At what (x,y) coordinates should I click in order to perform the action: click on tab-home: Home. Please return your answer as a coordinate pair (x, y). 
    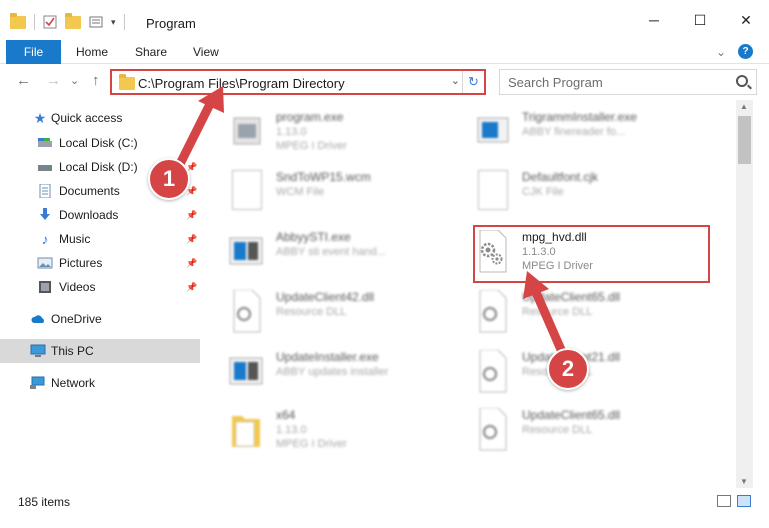
    Looking at the image, I should click on (92, 52).